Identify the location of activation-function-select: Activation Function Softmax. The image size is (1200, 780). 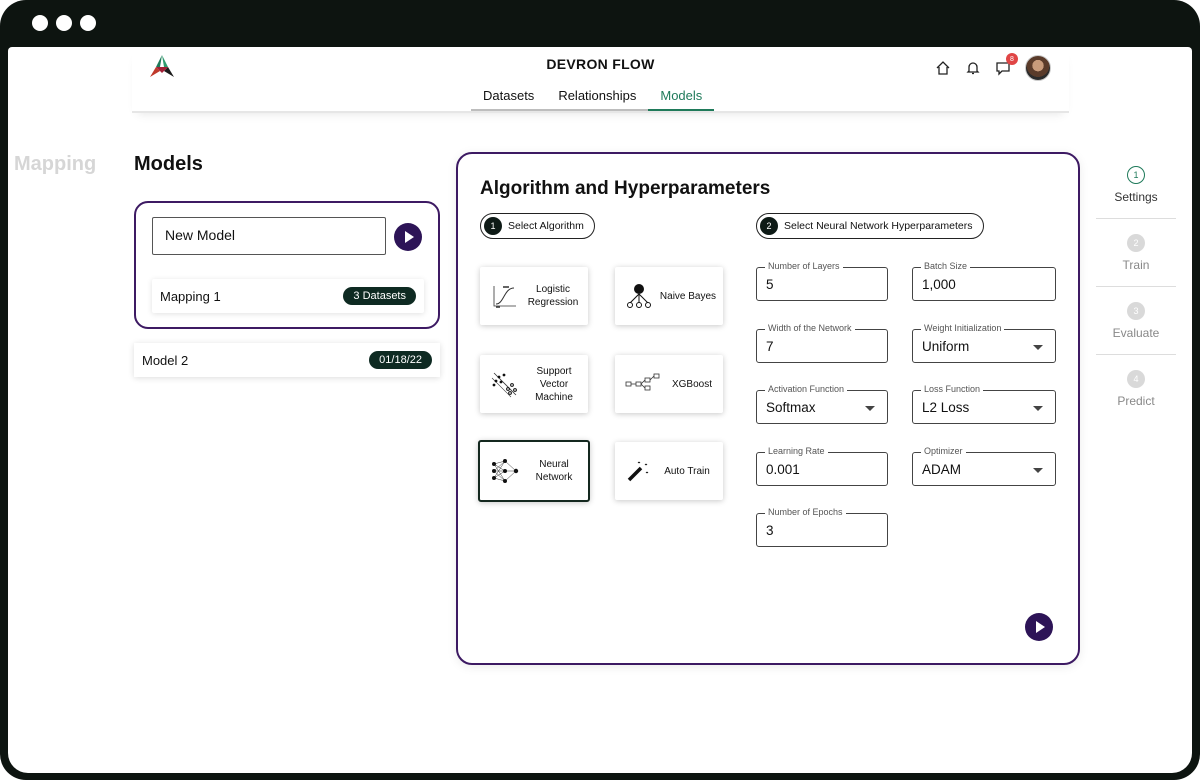
(822, 404).